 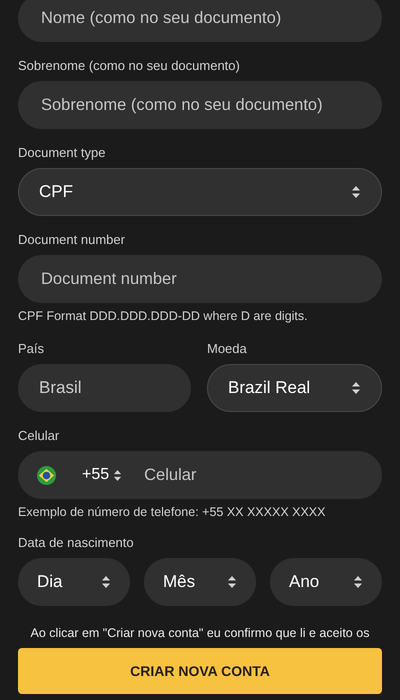 I want to click on flag-icon, so click(x=46, y=475).